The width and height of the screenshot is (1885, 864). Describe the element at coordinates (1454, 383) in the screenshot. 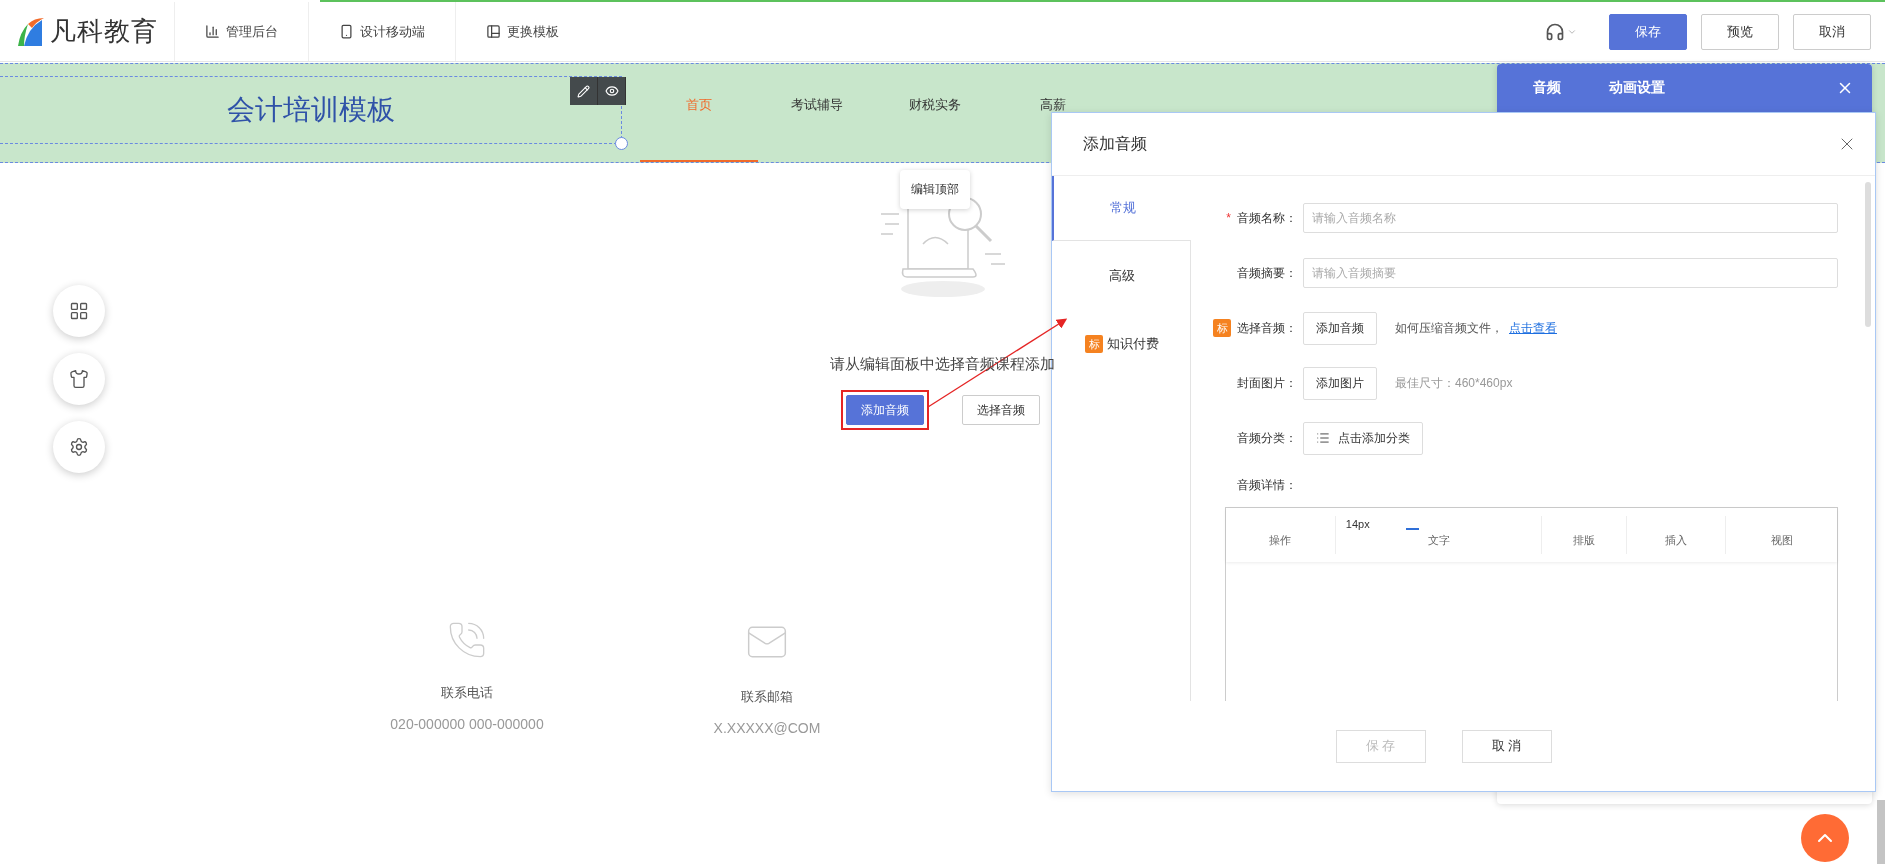

I see `hint-text: 最佳尺寸：460*460px` at that location.